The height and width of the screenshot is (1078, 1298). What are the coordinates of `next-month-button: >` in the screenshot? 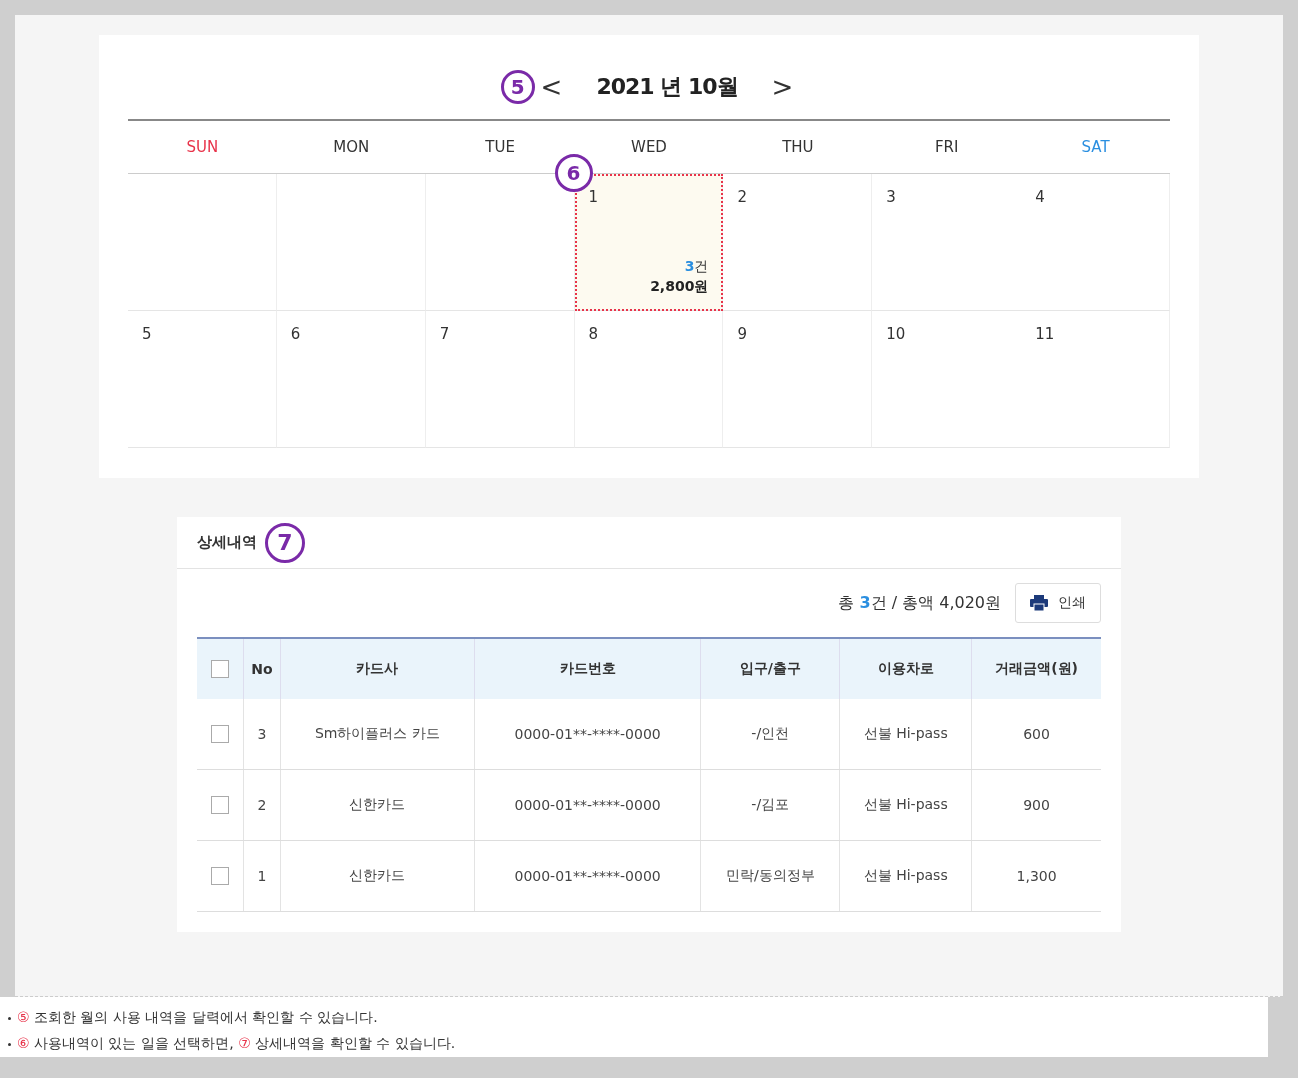 It's located at (782, 87).